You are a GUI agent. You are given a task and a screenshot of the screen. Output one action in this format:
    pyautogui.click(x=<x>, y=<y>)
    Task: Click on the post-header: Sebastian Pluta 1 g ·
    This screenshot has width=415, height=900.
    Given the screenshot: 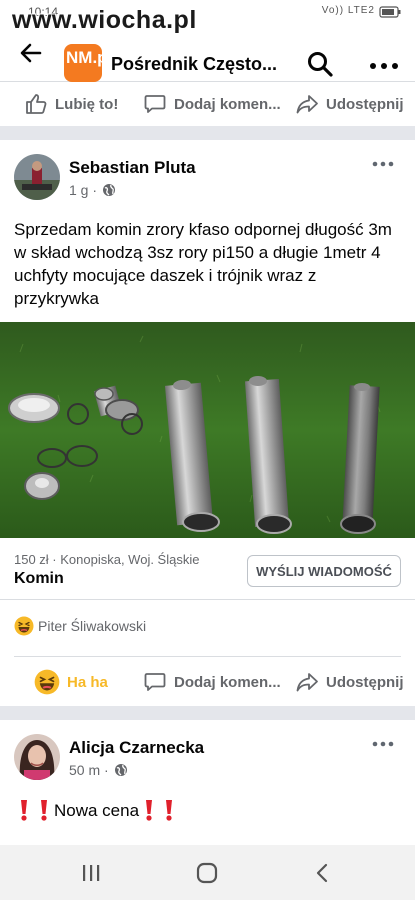 What is the action you would take?
    pyautogui.click(x=209, y=179)
    